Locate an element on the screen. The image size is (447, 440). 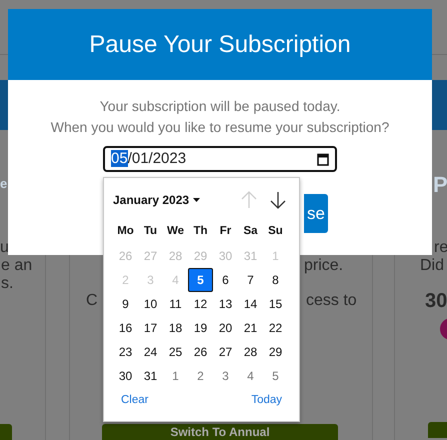
weekday-label: We is located at coordinates (176, 232).